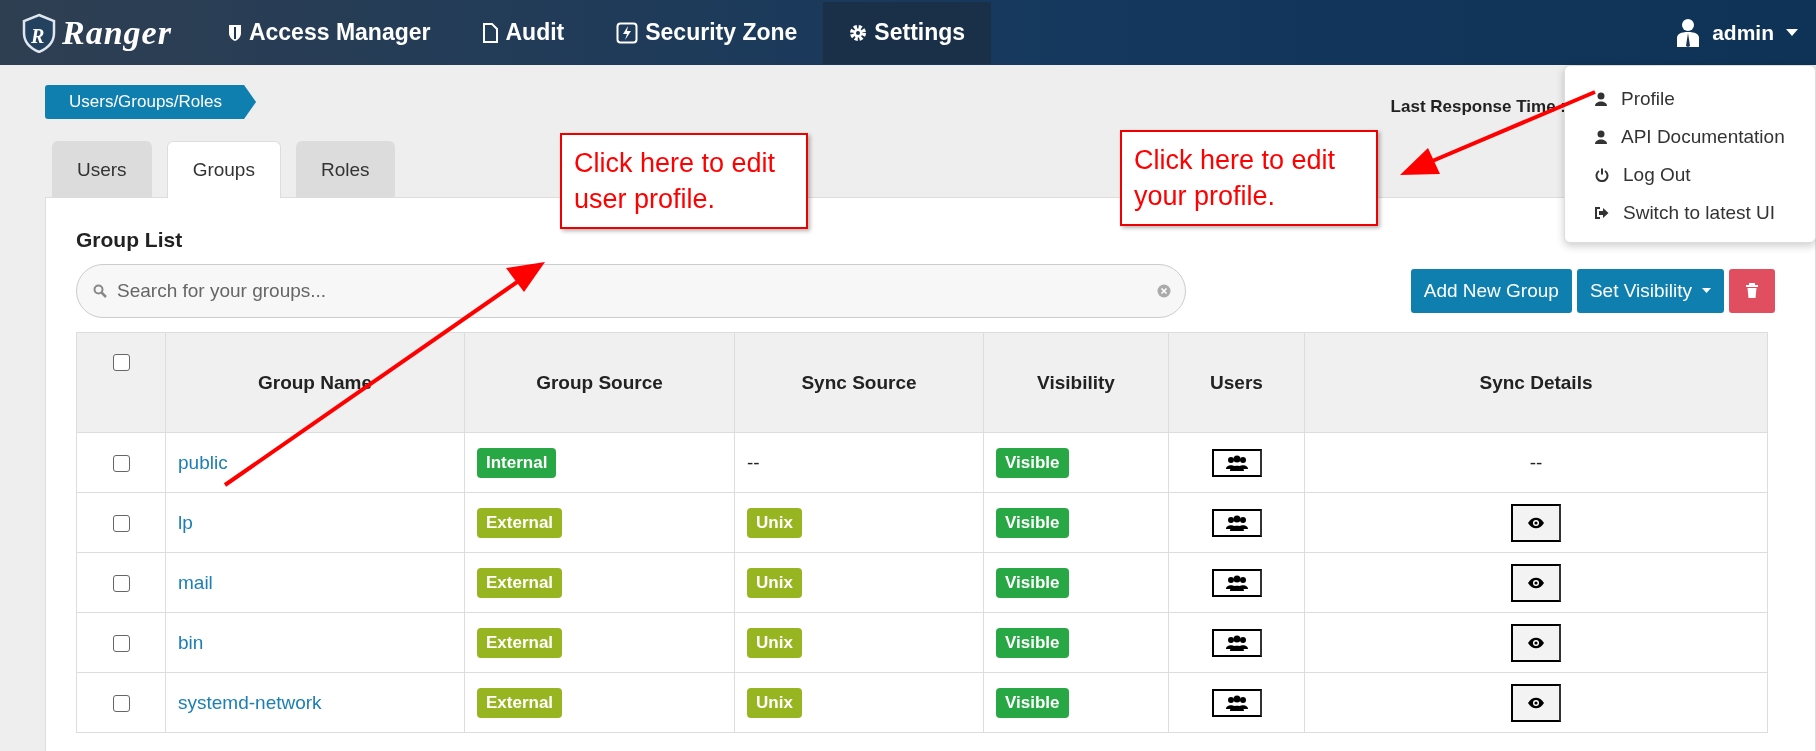  I want to click on nav-menu-item: Access Manager, so click(329, 32).